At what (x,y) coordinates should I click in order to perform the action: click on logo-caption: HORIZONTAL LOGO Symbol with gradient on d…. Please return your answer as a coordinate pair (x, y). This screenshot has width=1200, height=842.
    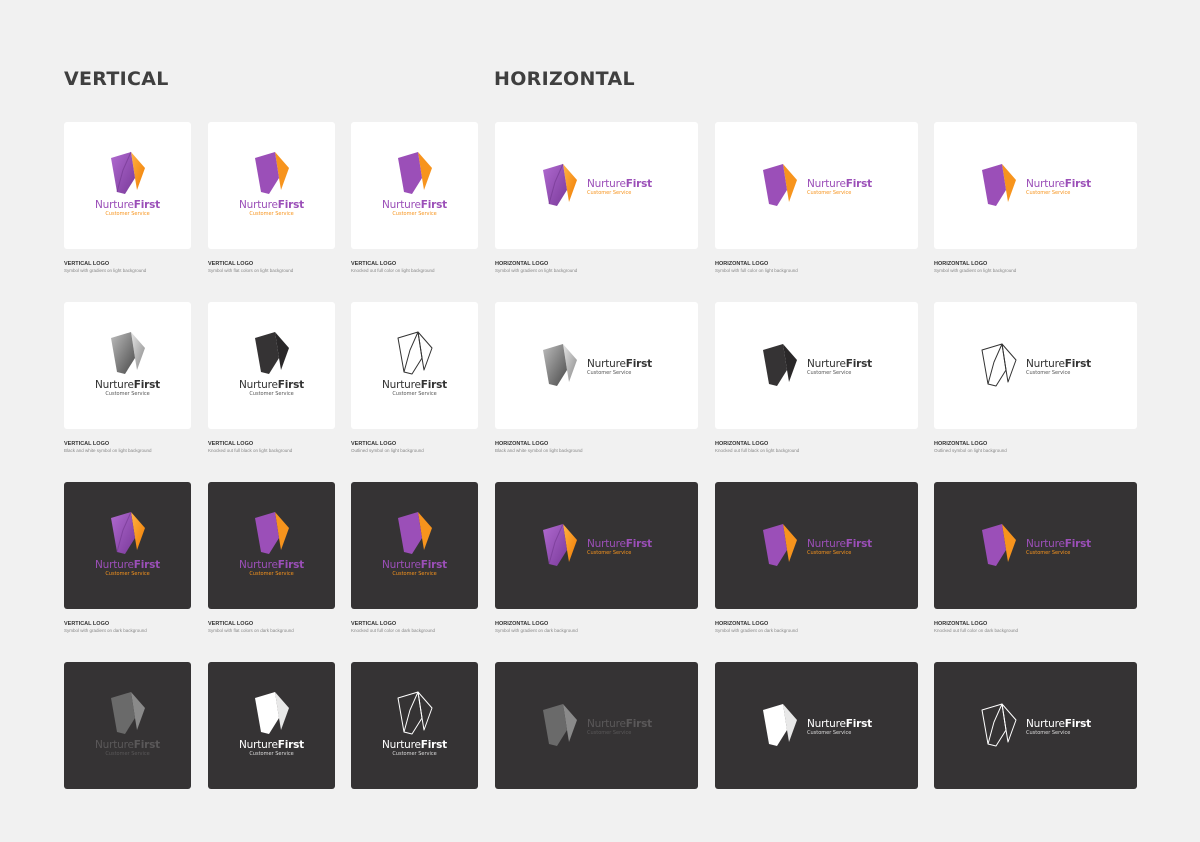
    Looking at the image, I should click on (815, 627).